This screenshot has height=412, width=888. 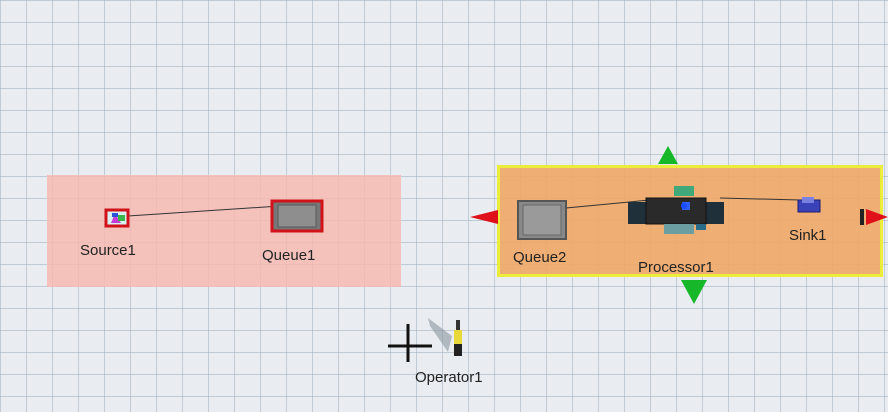 What do you see at coordinates (540, 257) in the screenshot?
I see `label-queue2: Queue2` at bounding box center [540, 257].